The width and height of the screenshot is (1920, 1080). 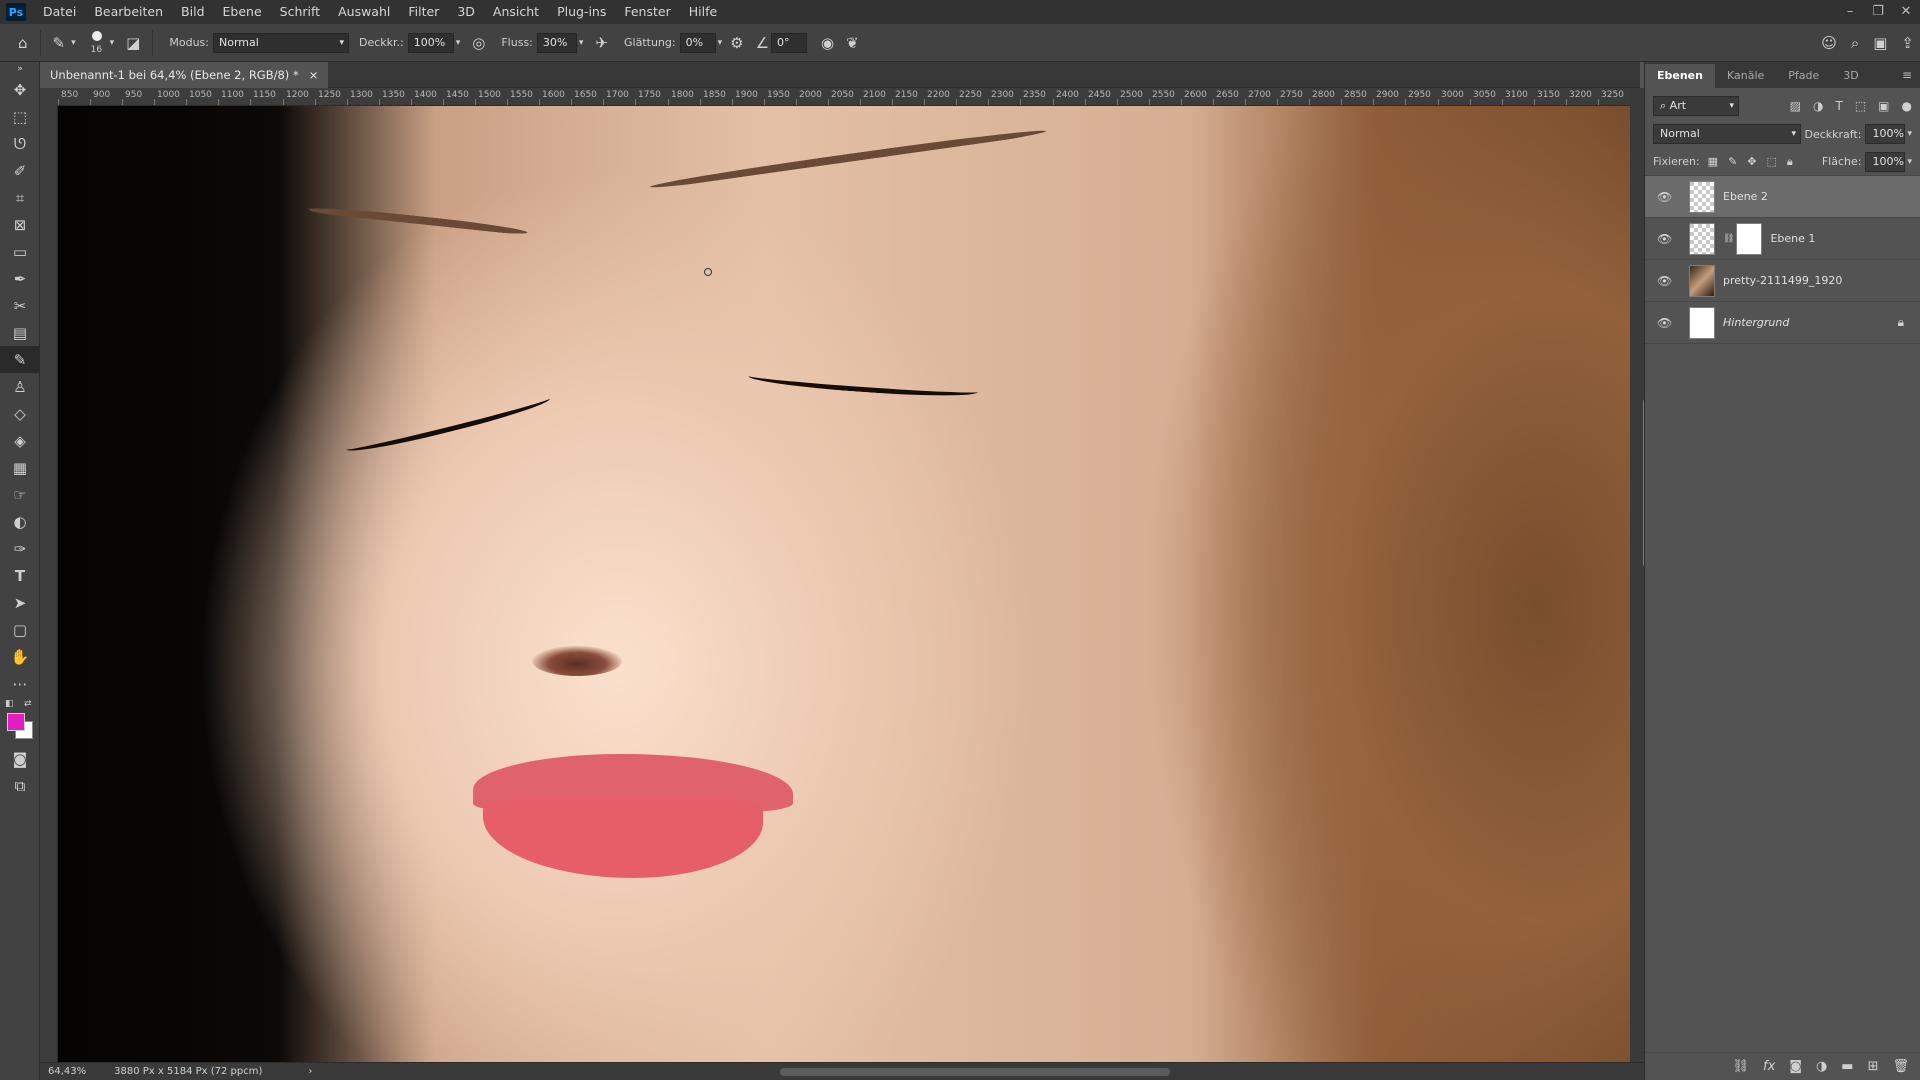 What do you see at coordinates (20, 440) in the screenshot?
I see `paint-bucket-tool-icon: ◈` at bounding box center [20, 440].